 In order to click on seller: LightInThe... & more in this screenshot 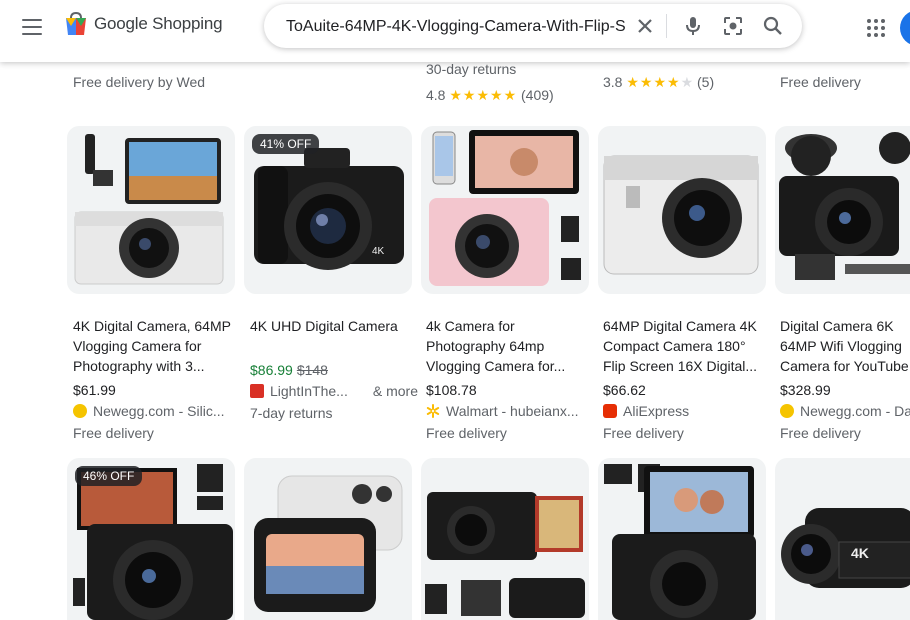, I will do `click(334, 391)`.